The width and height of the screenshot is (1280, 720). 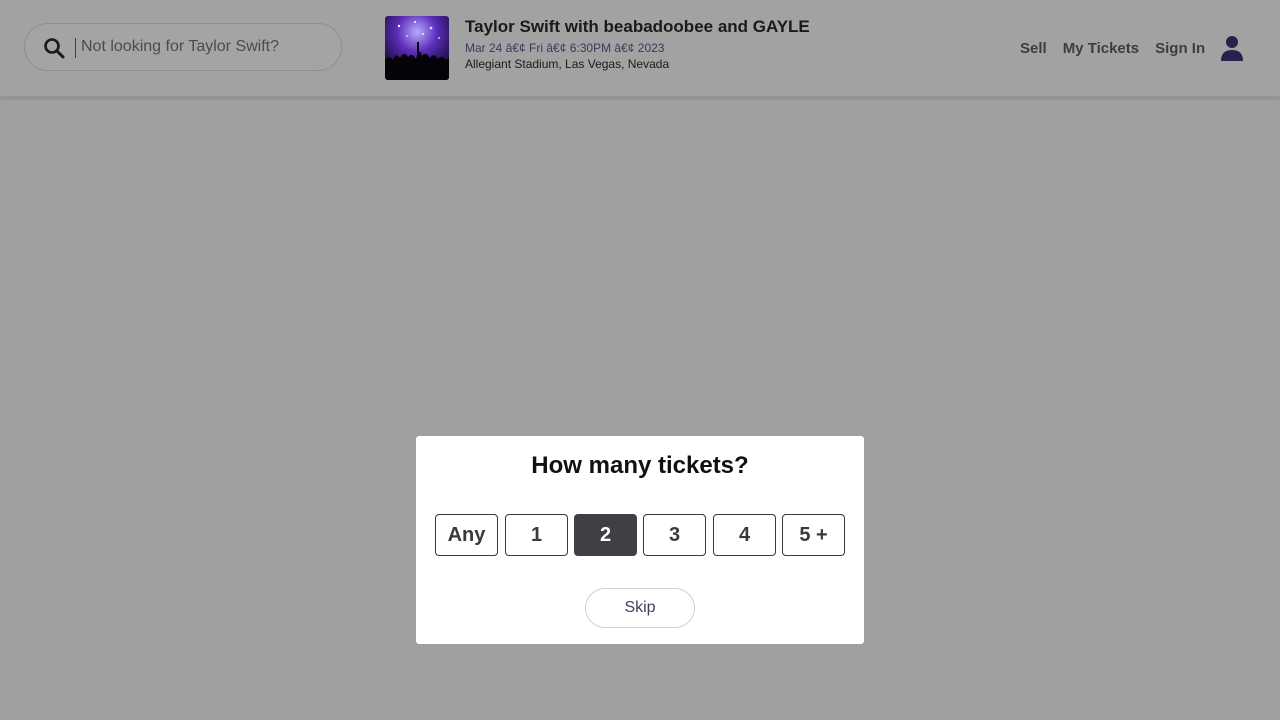 What do you see at coordinates (75, 48) in the screenshot?
I see `search-divider` at bounding box center [75, 48].